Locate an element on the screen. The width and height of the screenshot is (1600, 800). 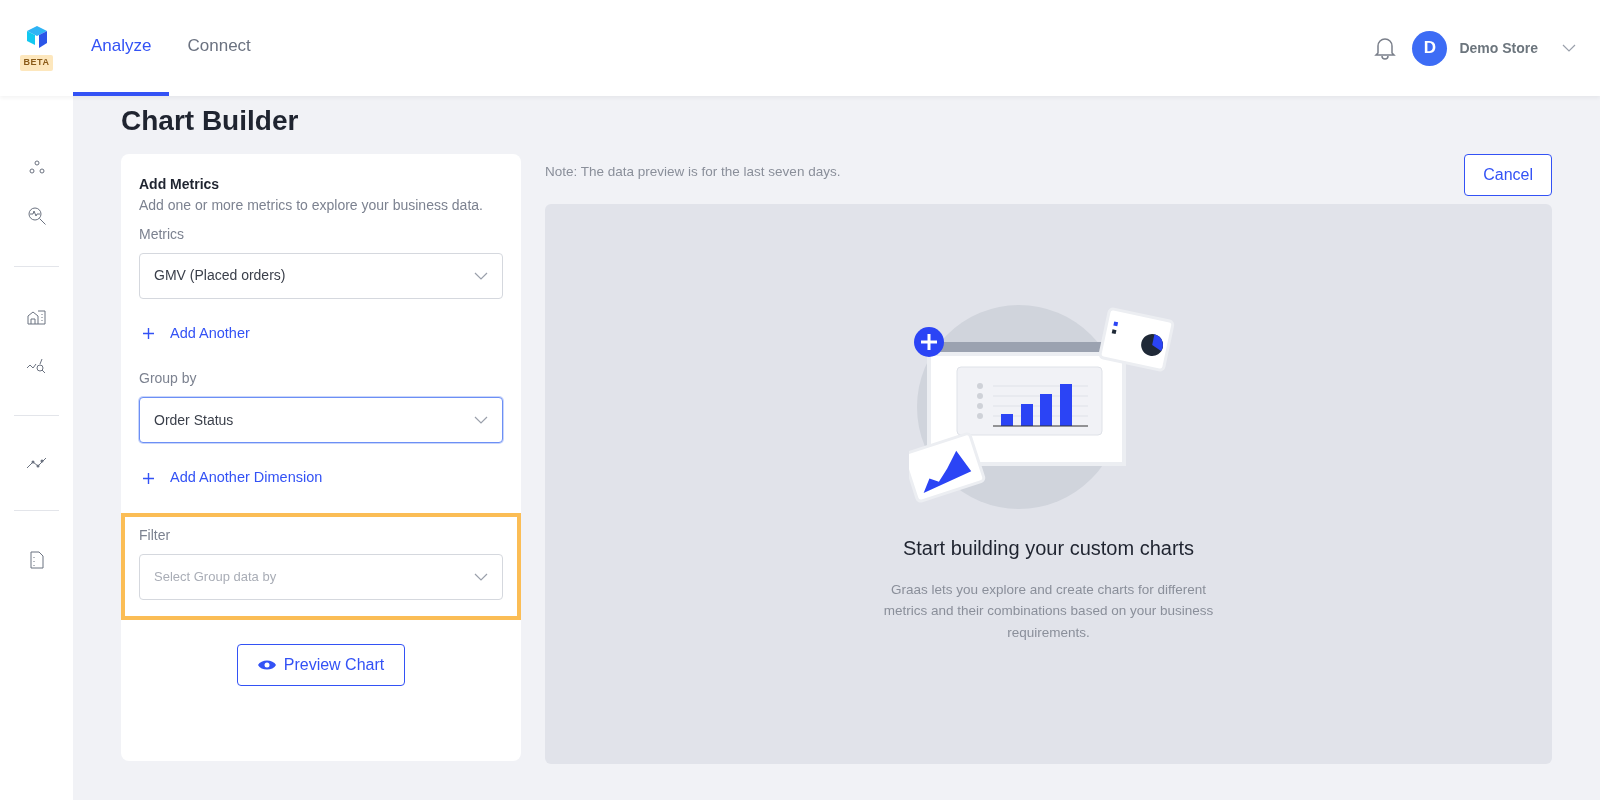
eye-icon is located at coordinates (266, 665).